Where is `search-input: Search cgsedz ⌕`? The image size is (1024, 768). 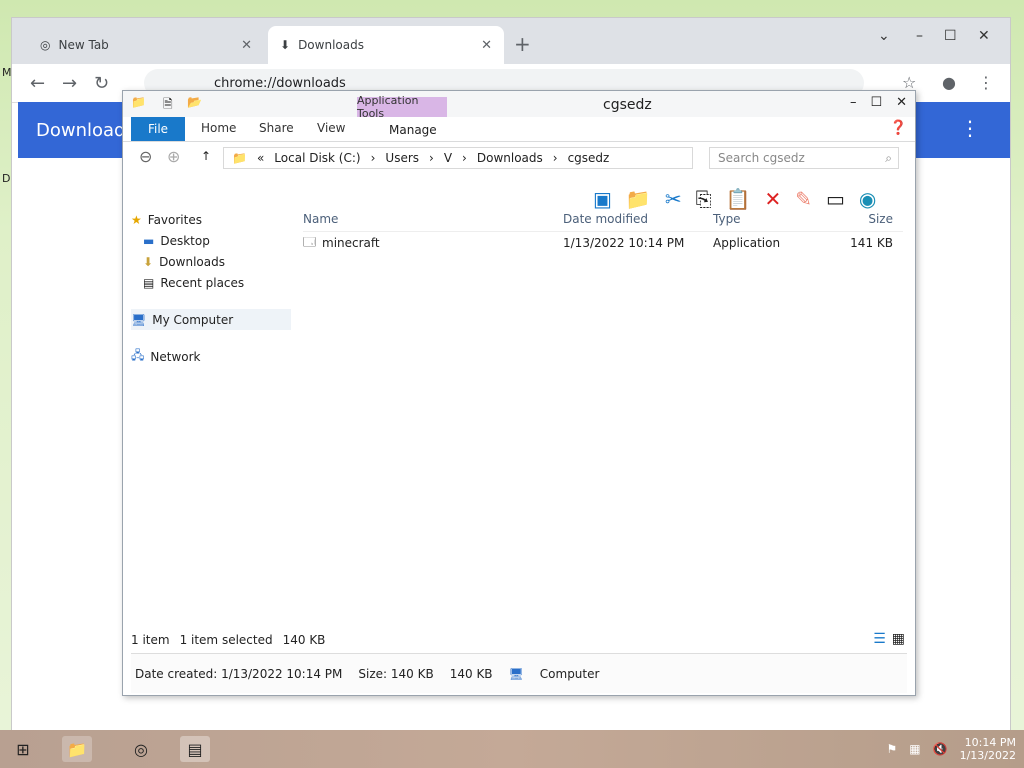
search-input: Search cgsedz ⌕ is located at coordinates (804, 158).